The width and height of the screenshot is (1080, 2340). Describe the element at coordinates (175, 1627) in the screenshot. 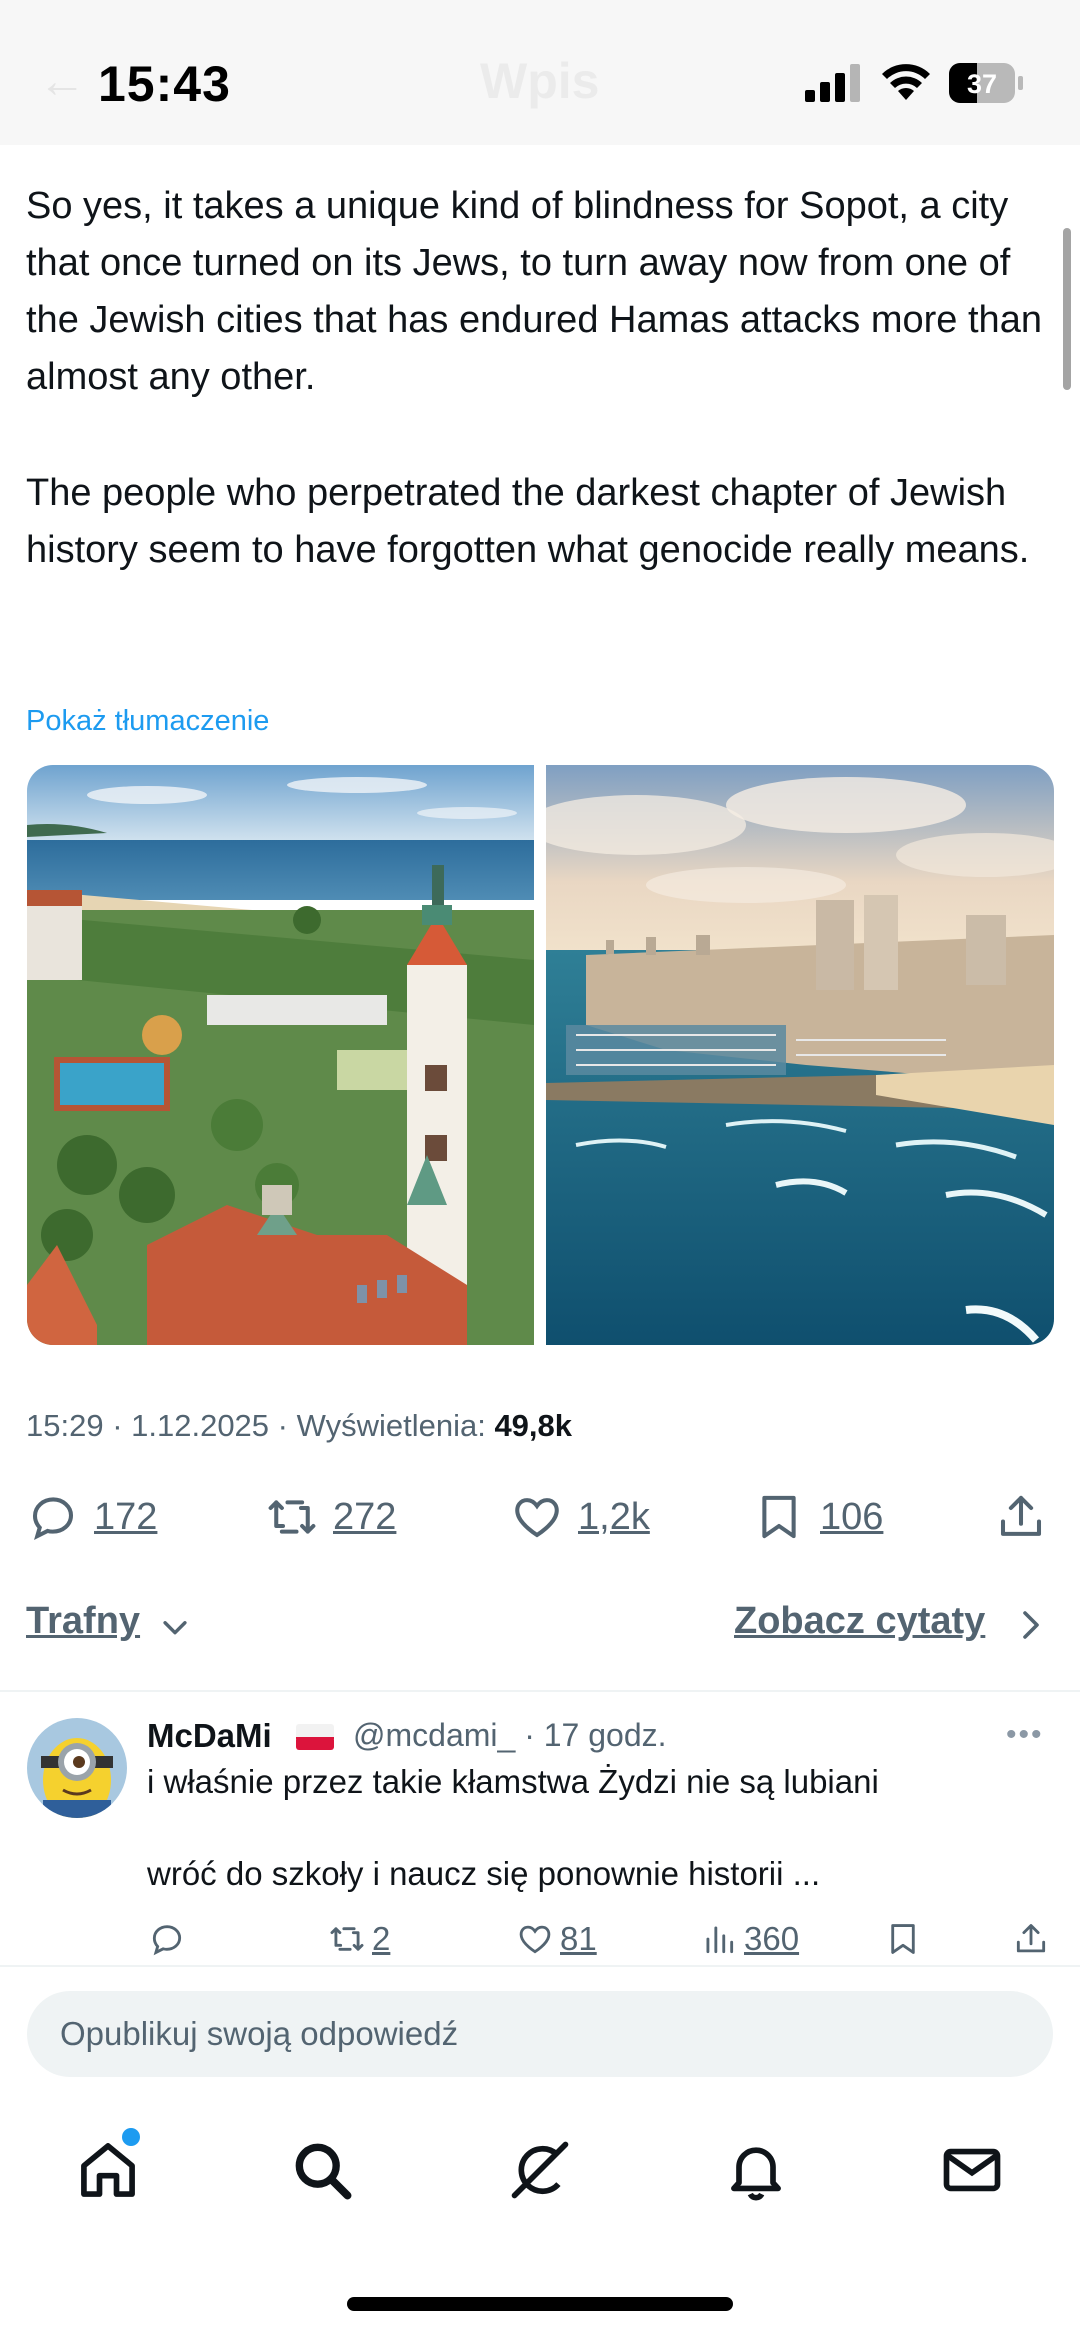

I see `chevron-down-icon` at that location.